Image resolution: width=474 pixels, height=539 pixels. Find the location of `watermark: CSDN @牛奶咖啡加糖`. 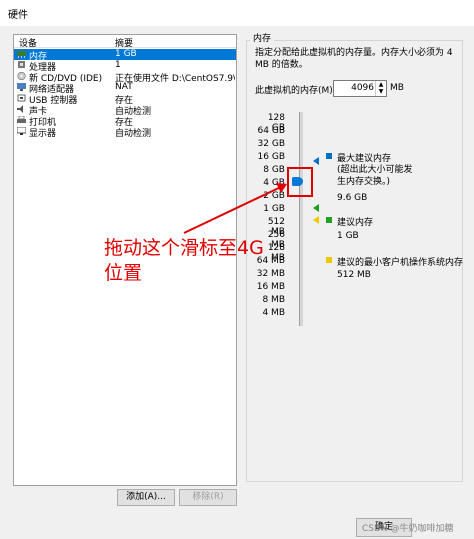

watermark: CSDN @牛奶咖啡加糖 is located at coordinates (408, 529).